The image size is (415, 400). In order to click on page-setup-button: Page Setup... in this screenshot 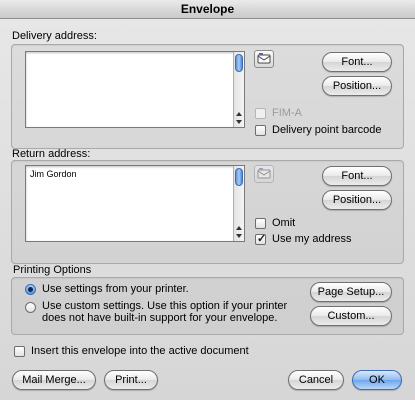, I will do `click(351, 292)`.